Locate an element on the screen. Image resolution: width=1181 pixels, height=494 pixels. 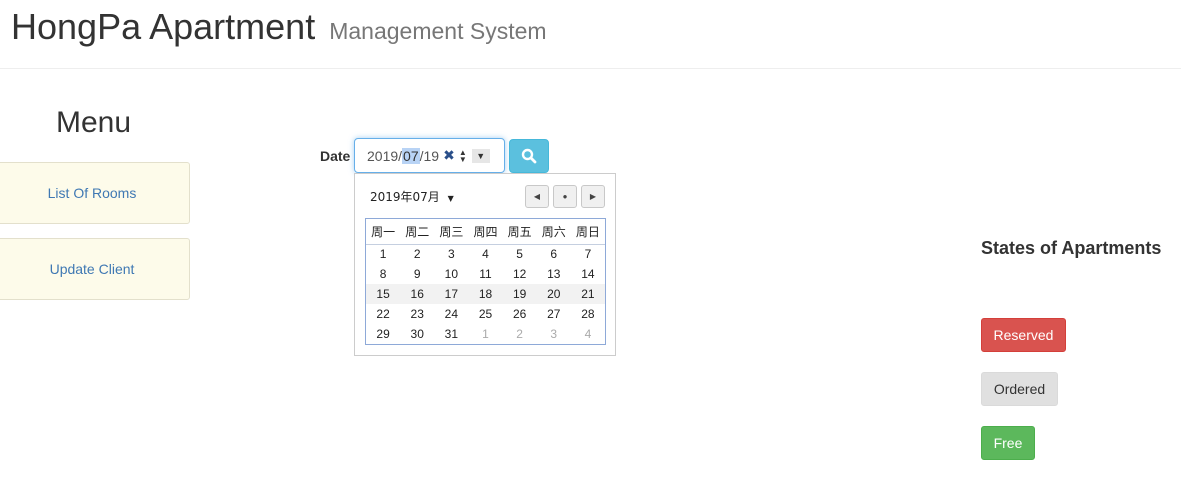
date-input: 2019 / 07 / 19 ✖ ▲ ▼ ▼ is located at coordinates (429, 155).